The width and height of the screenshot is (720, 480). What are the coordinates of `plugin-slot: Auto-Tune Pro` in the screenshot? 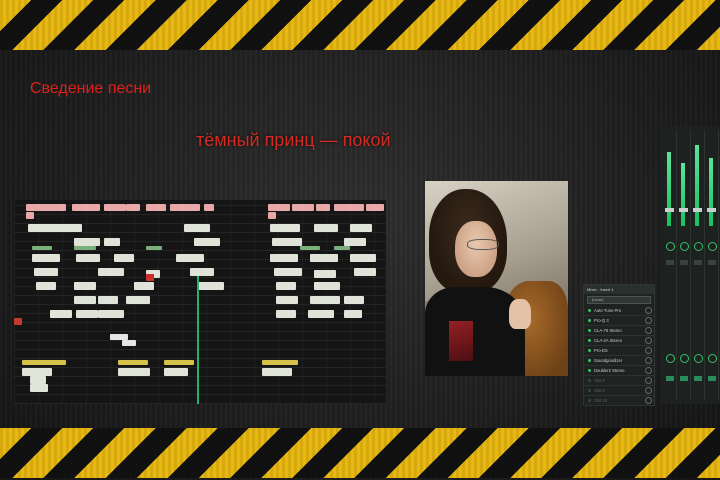 It's located at (619, 311).